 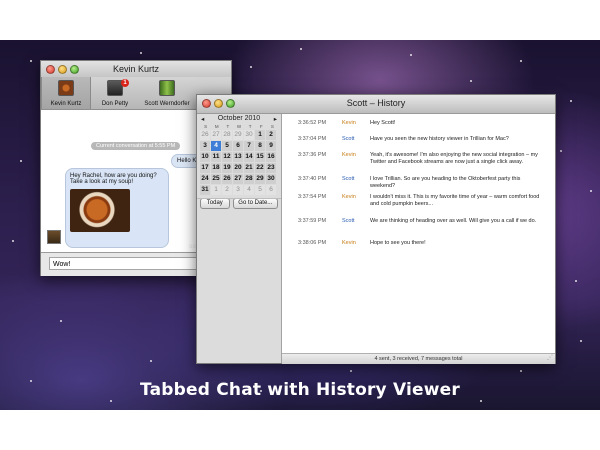 I want to click on chat-titlebar: Kevin Kurtz, so click(x=136, y=69).